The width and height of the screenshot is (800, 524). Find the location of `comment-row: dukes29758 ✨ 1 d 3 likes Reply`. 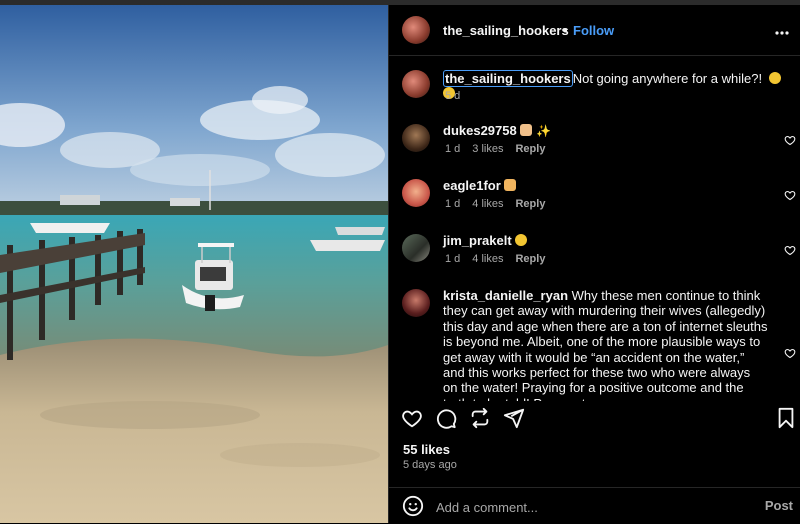

comment-row: dukes29758 ✨ 1 d 3 likes Reply is located at coordinates (594, 142).